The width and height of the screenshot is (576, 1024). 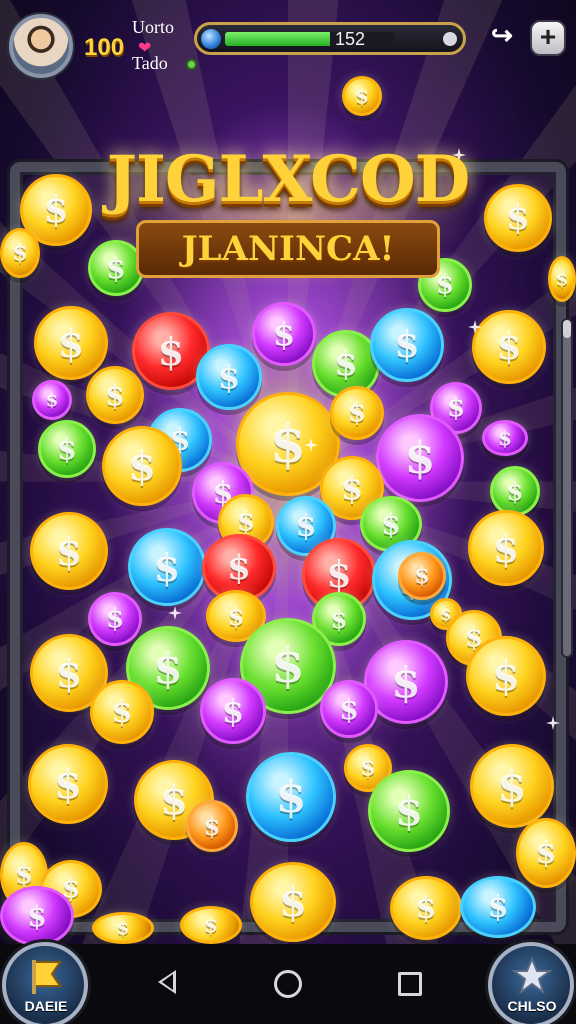 I want to click on plus-icon: +, so click(x=548, y=38).